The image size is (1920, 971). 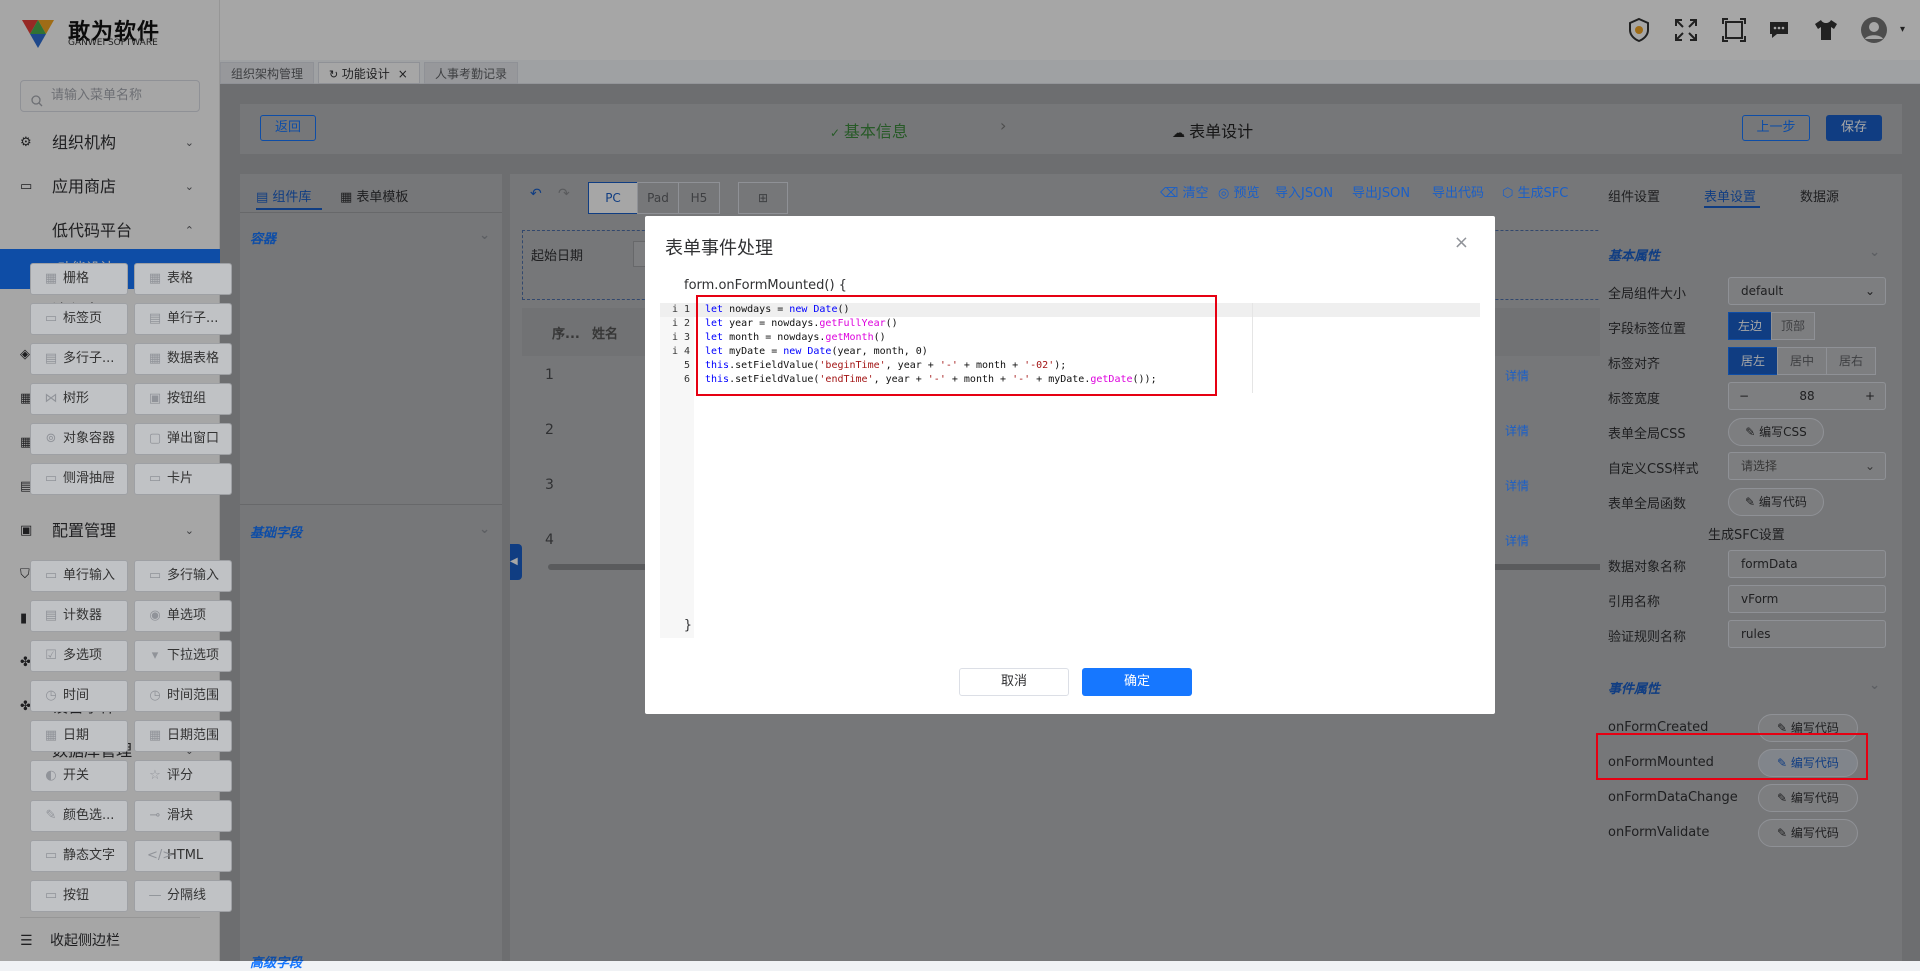 What do you see at coordinates (183, 656) in the screenshot?
I see `widget-button: ▾ 下拉选项` at bounding box center [183, 656].